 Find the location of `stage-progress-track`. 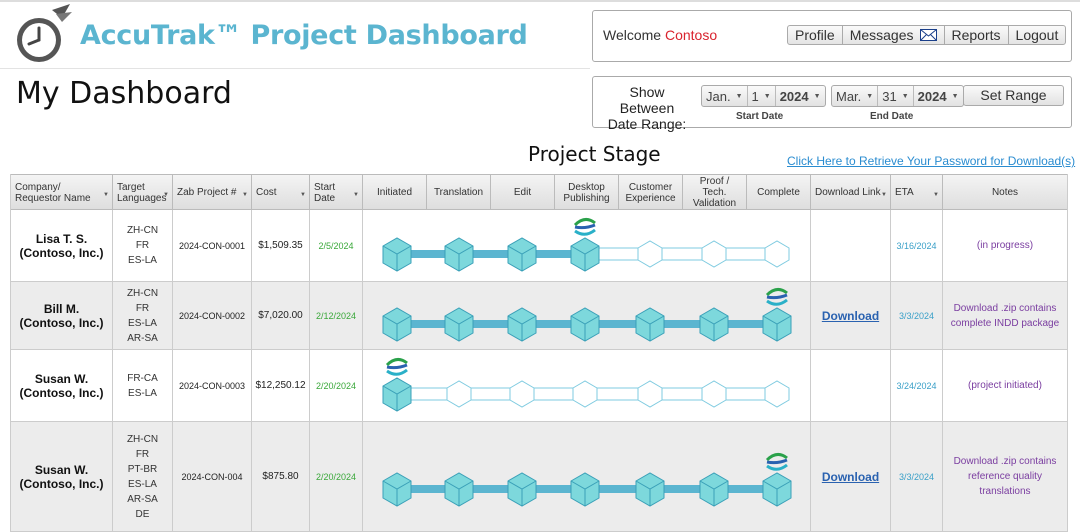

stage-progress-track is located at coordinates (586, 385).